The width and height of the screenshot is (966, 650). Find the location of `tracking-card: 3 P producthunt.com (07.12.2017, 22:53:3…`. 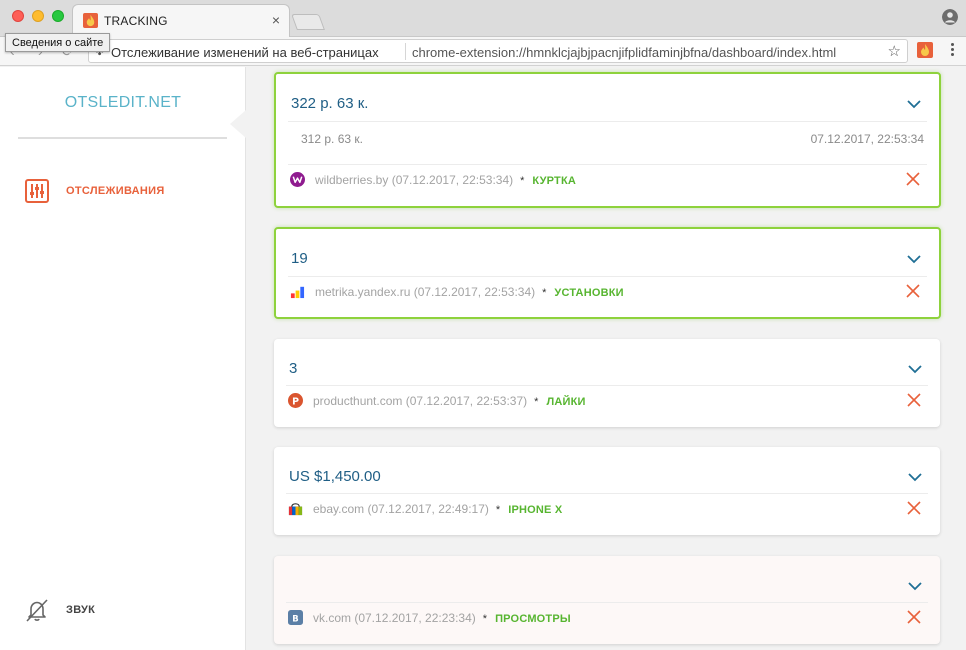

tracking-card: 3 P producthunt.com (07.12.2017, 22:53:3… is located at coordinates (607, 383).